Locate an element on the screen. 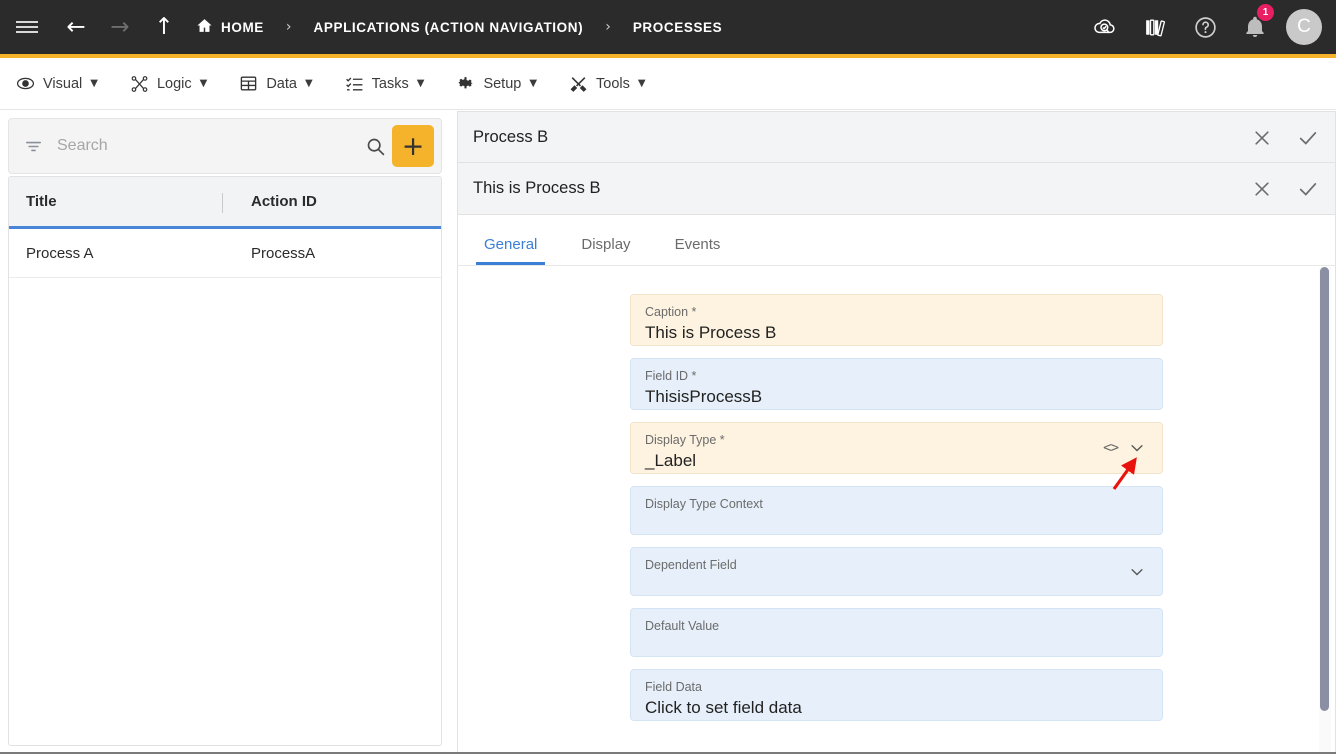  field-dependent-field: Dependent Field is located at coordinates (896, 571).